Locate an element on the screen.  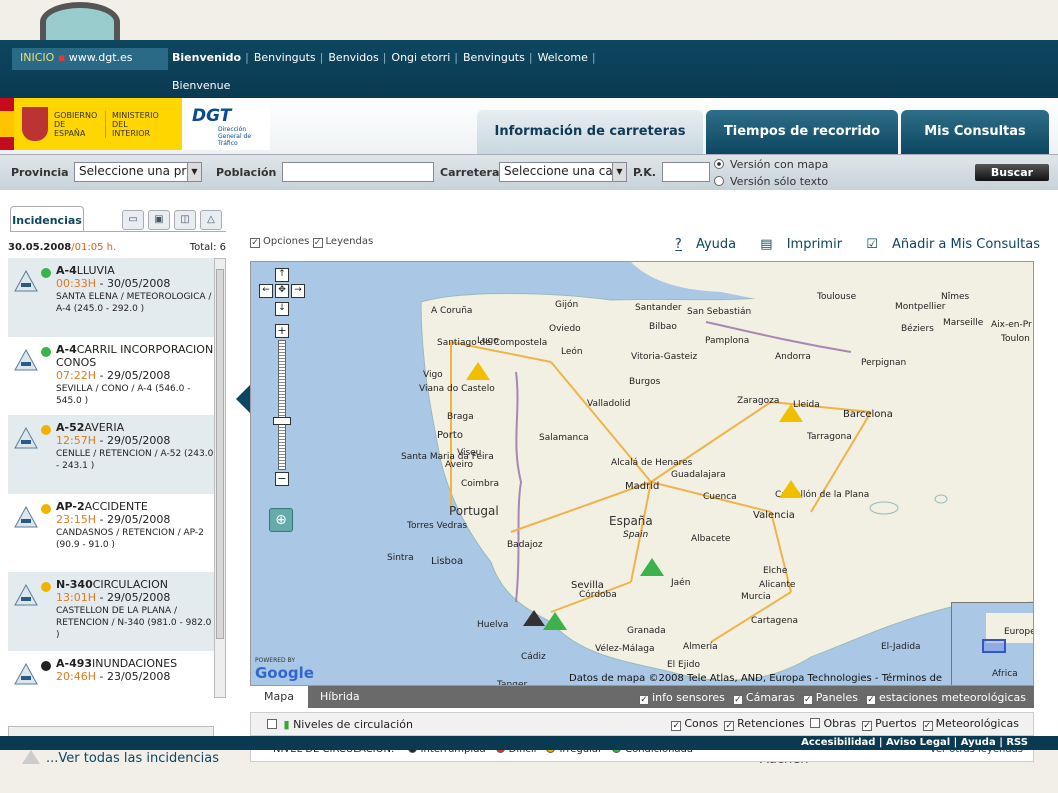
incident-marker-flood is located at coordinates (534, 618).